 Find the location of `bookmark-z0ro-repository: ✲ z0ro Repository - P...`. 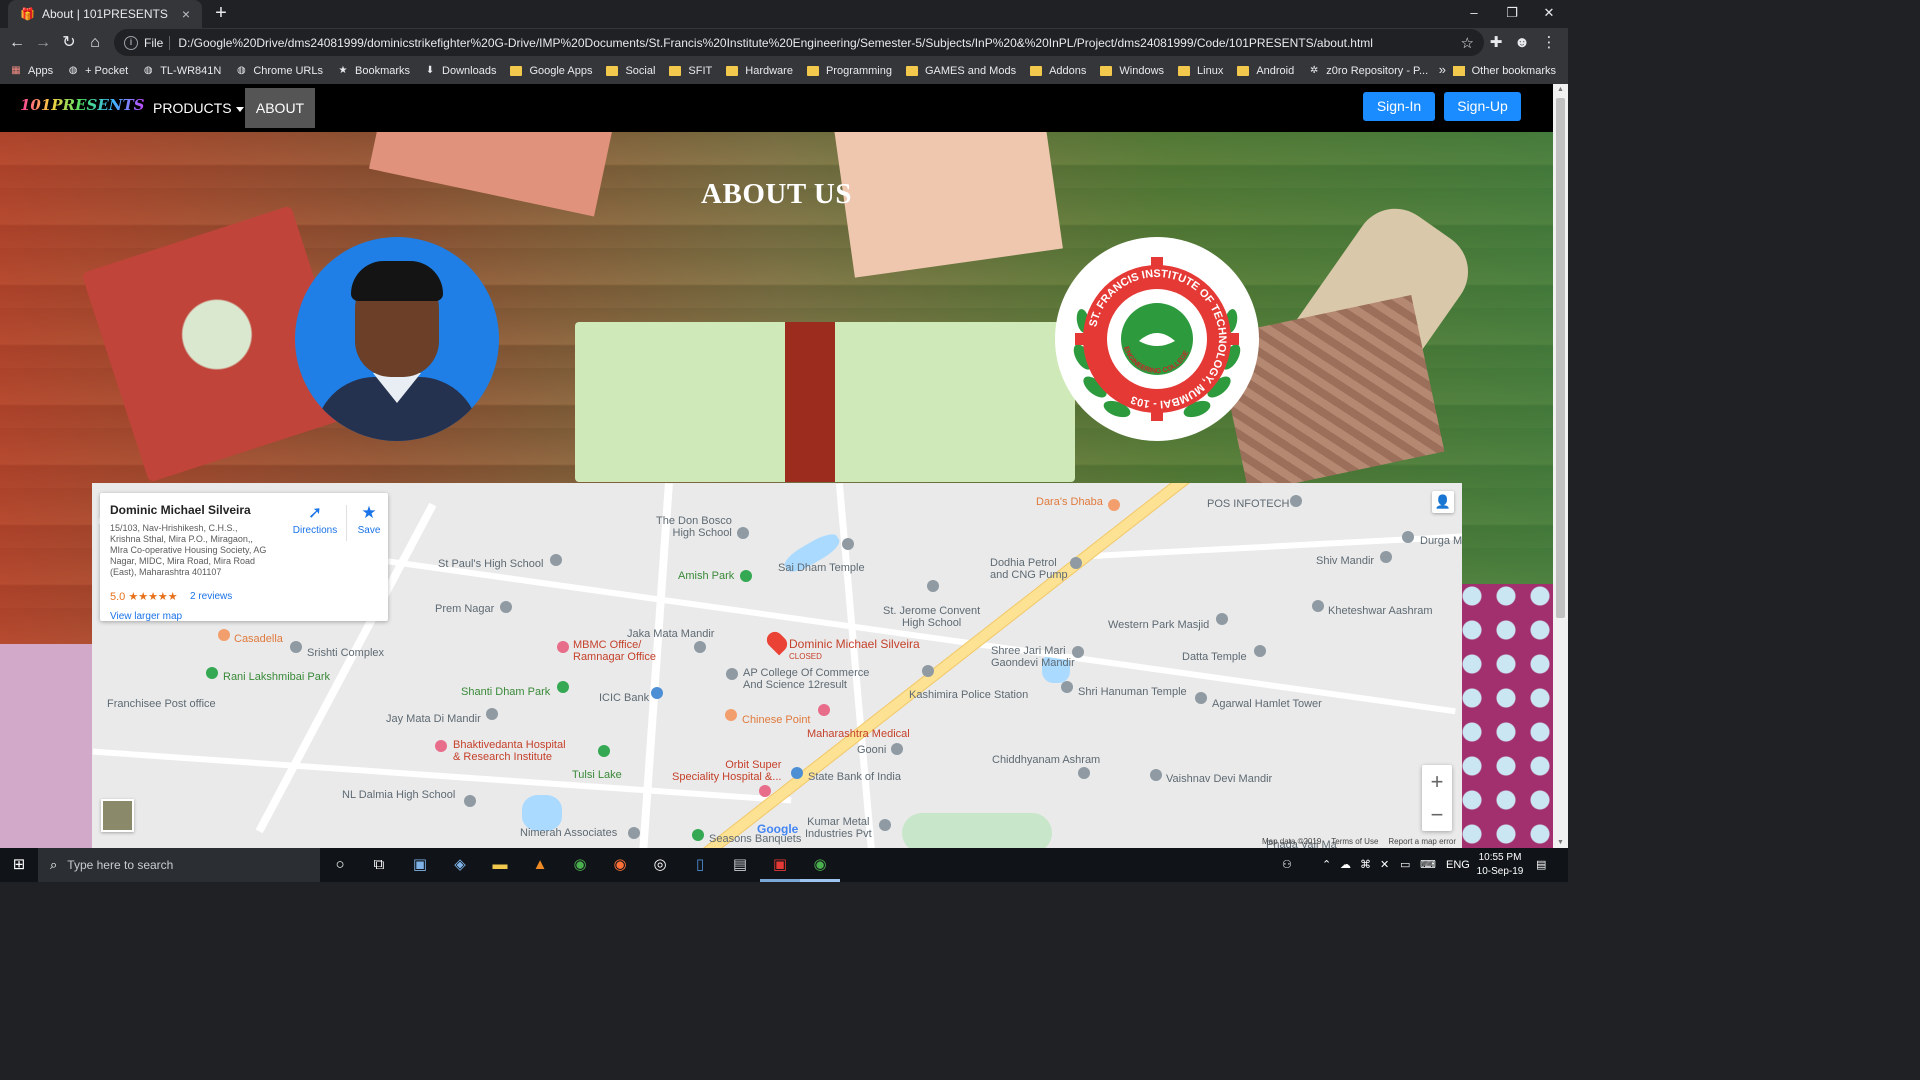

bookmark-z0ro-repository: ✲ z0ro Repository - P... is located at coordinates (1368, 71).